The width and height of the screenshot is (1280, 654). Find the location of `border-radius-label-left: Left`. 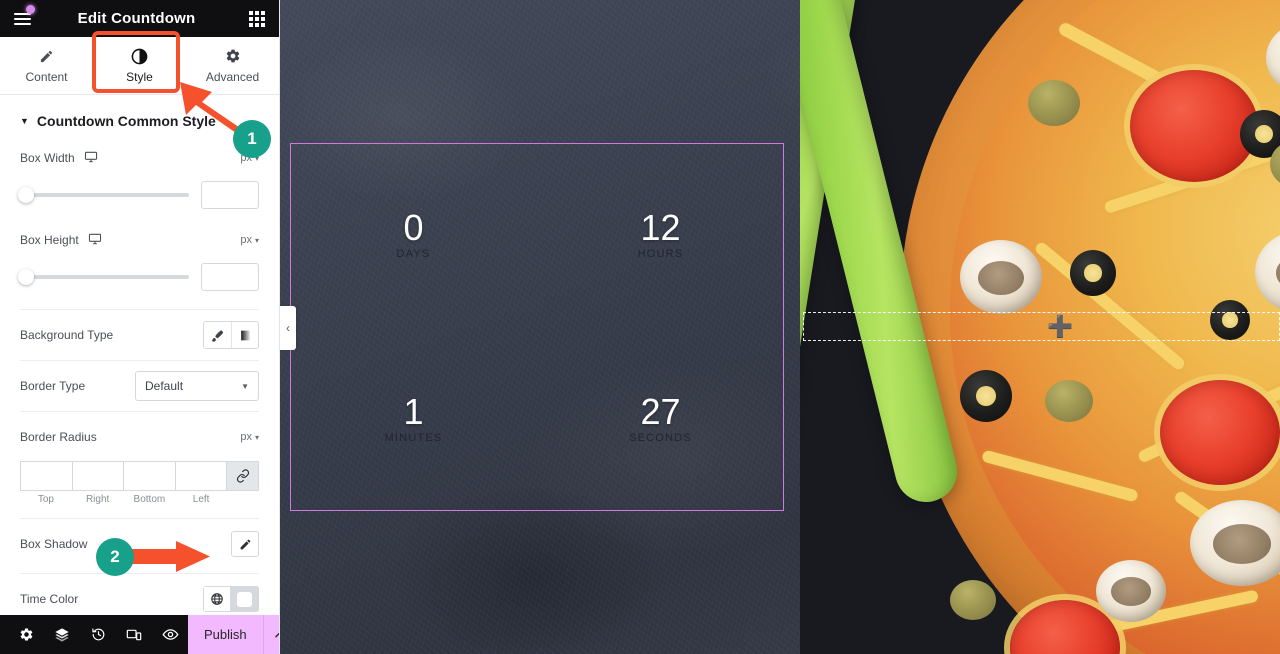

border-radius-label-left: Left is located at coordinates (201, 499).